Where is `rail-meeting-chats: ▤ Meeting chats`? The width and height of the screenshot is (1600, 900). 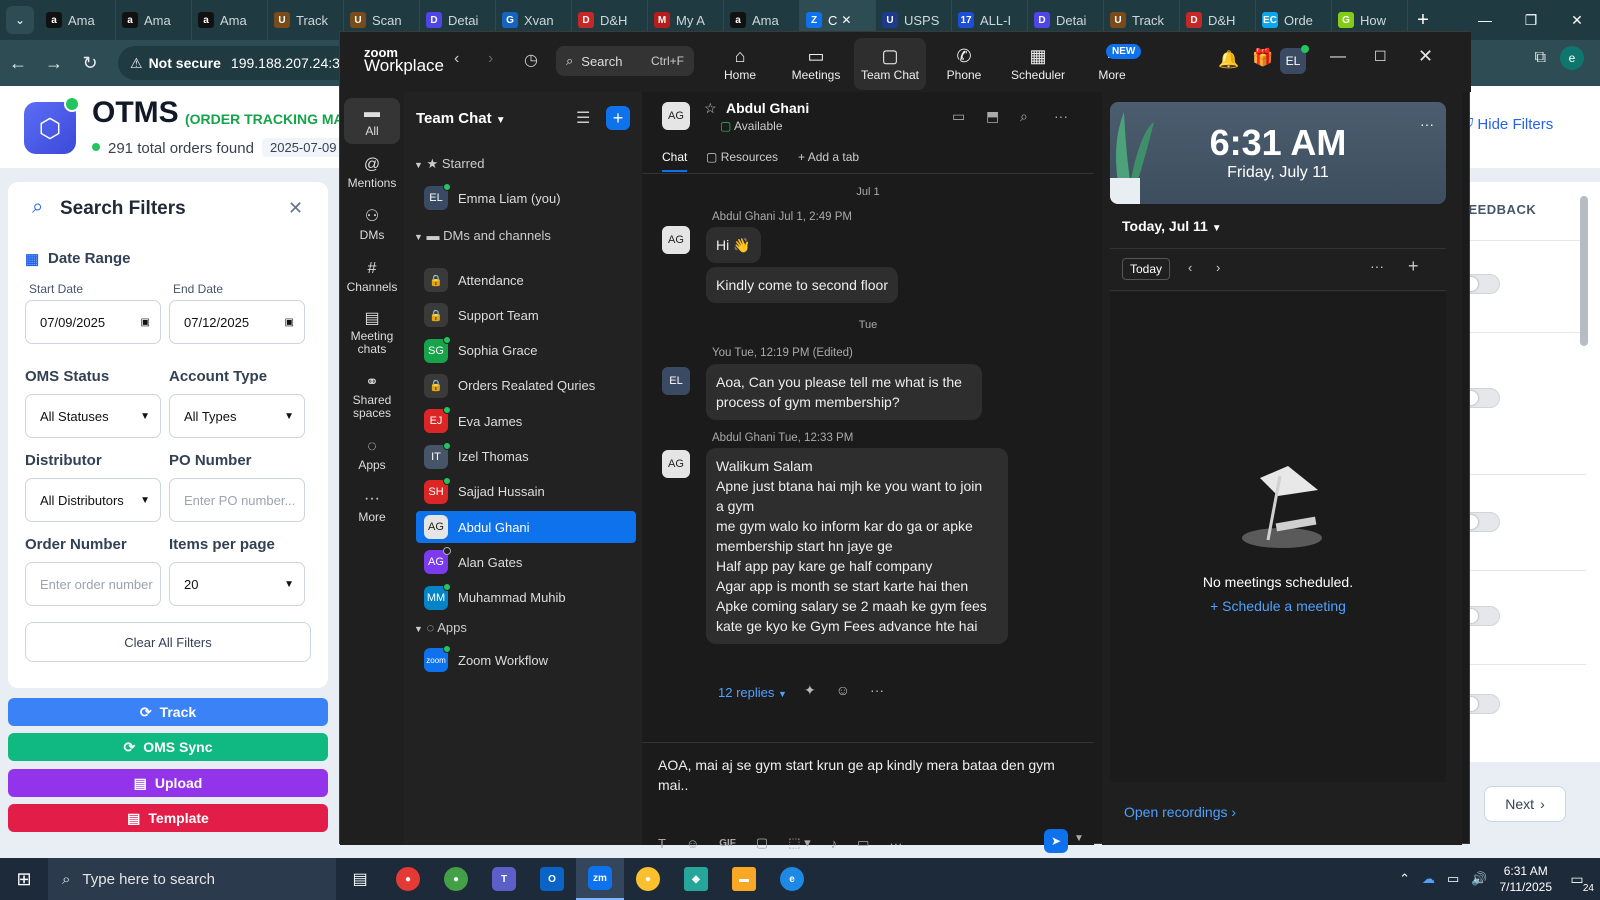
rail-meeting-chats: ▤ Meeting chats is located at coordinates (372, 332).